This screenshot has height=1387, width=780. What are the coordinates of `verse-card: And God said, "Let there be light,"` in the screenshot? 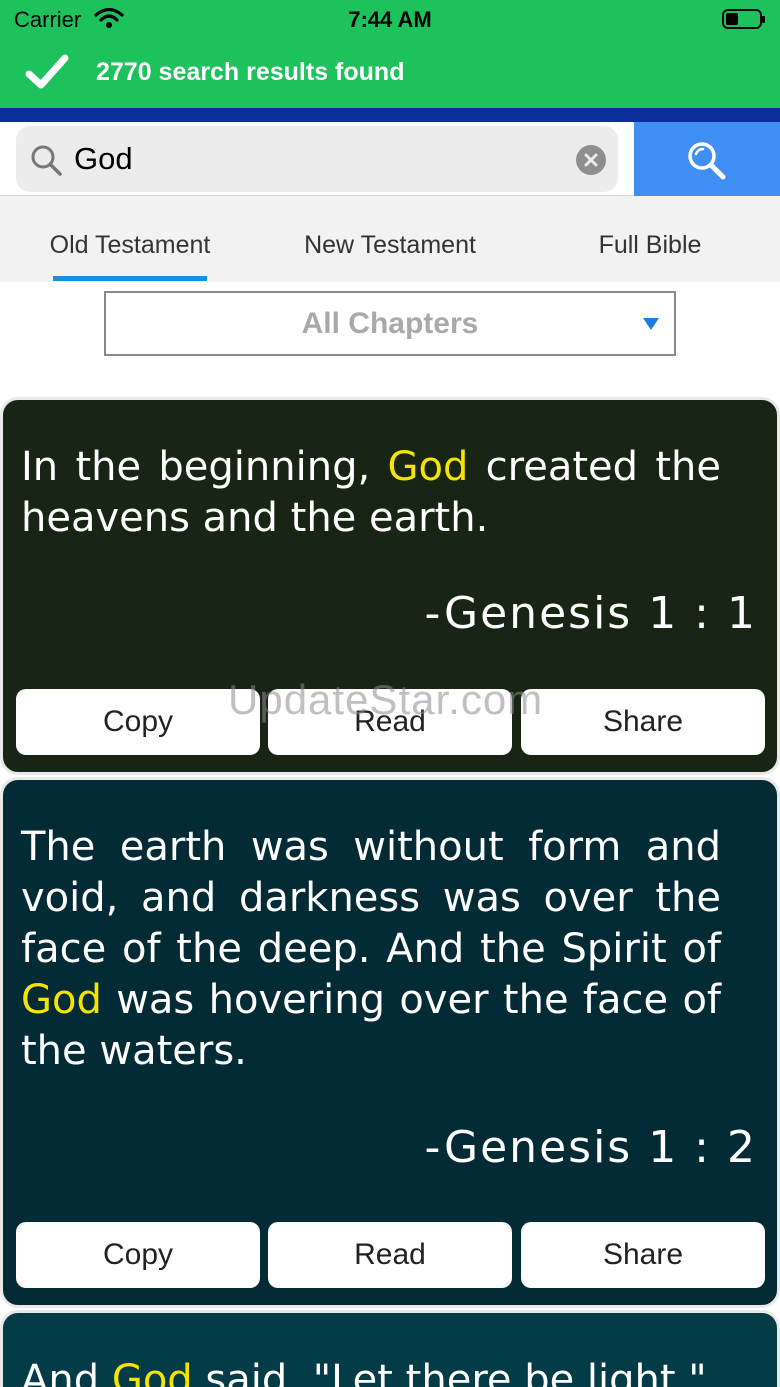 It's located at (390, 1348).